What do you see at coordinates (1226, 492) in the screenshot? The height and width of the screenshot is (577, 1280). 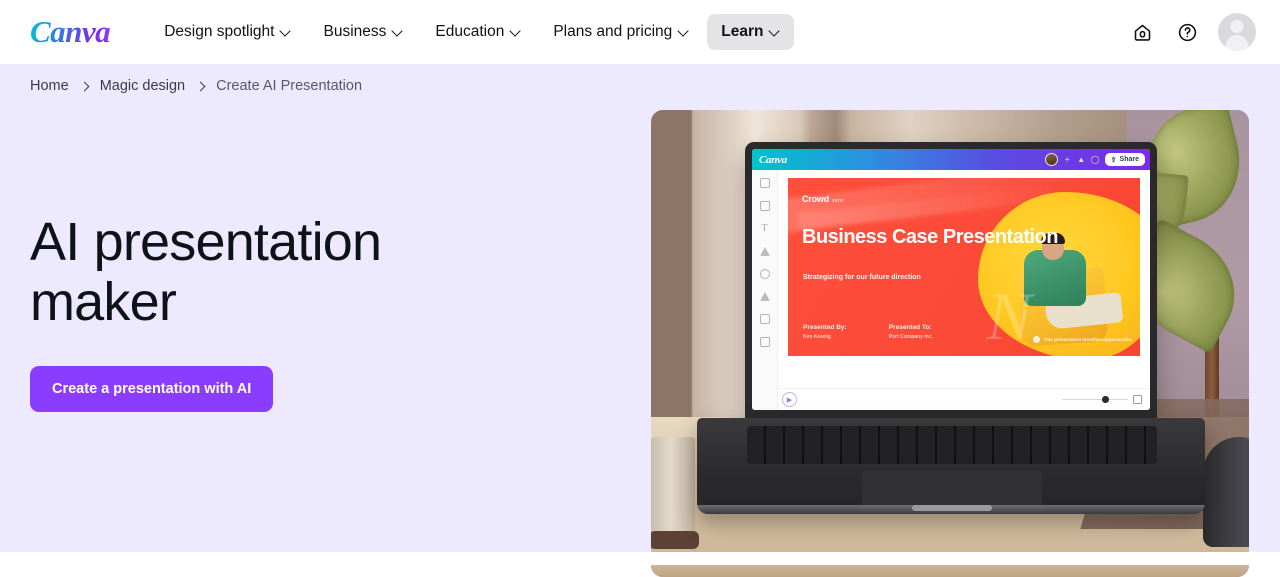 I see `desk-speaker` at bounding box center [1226, 492].